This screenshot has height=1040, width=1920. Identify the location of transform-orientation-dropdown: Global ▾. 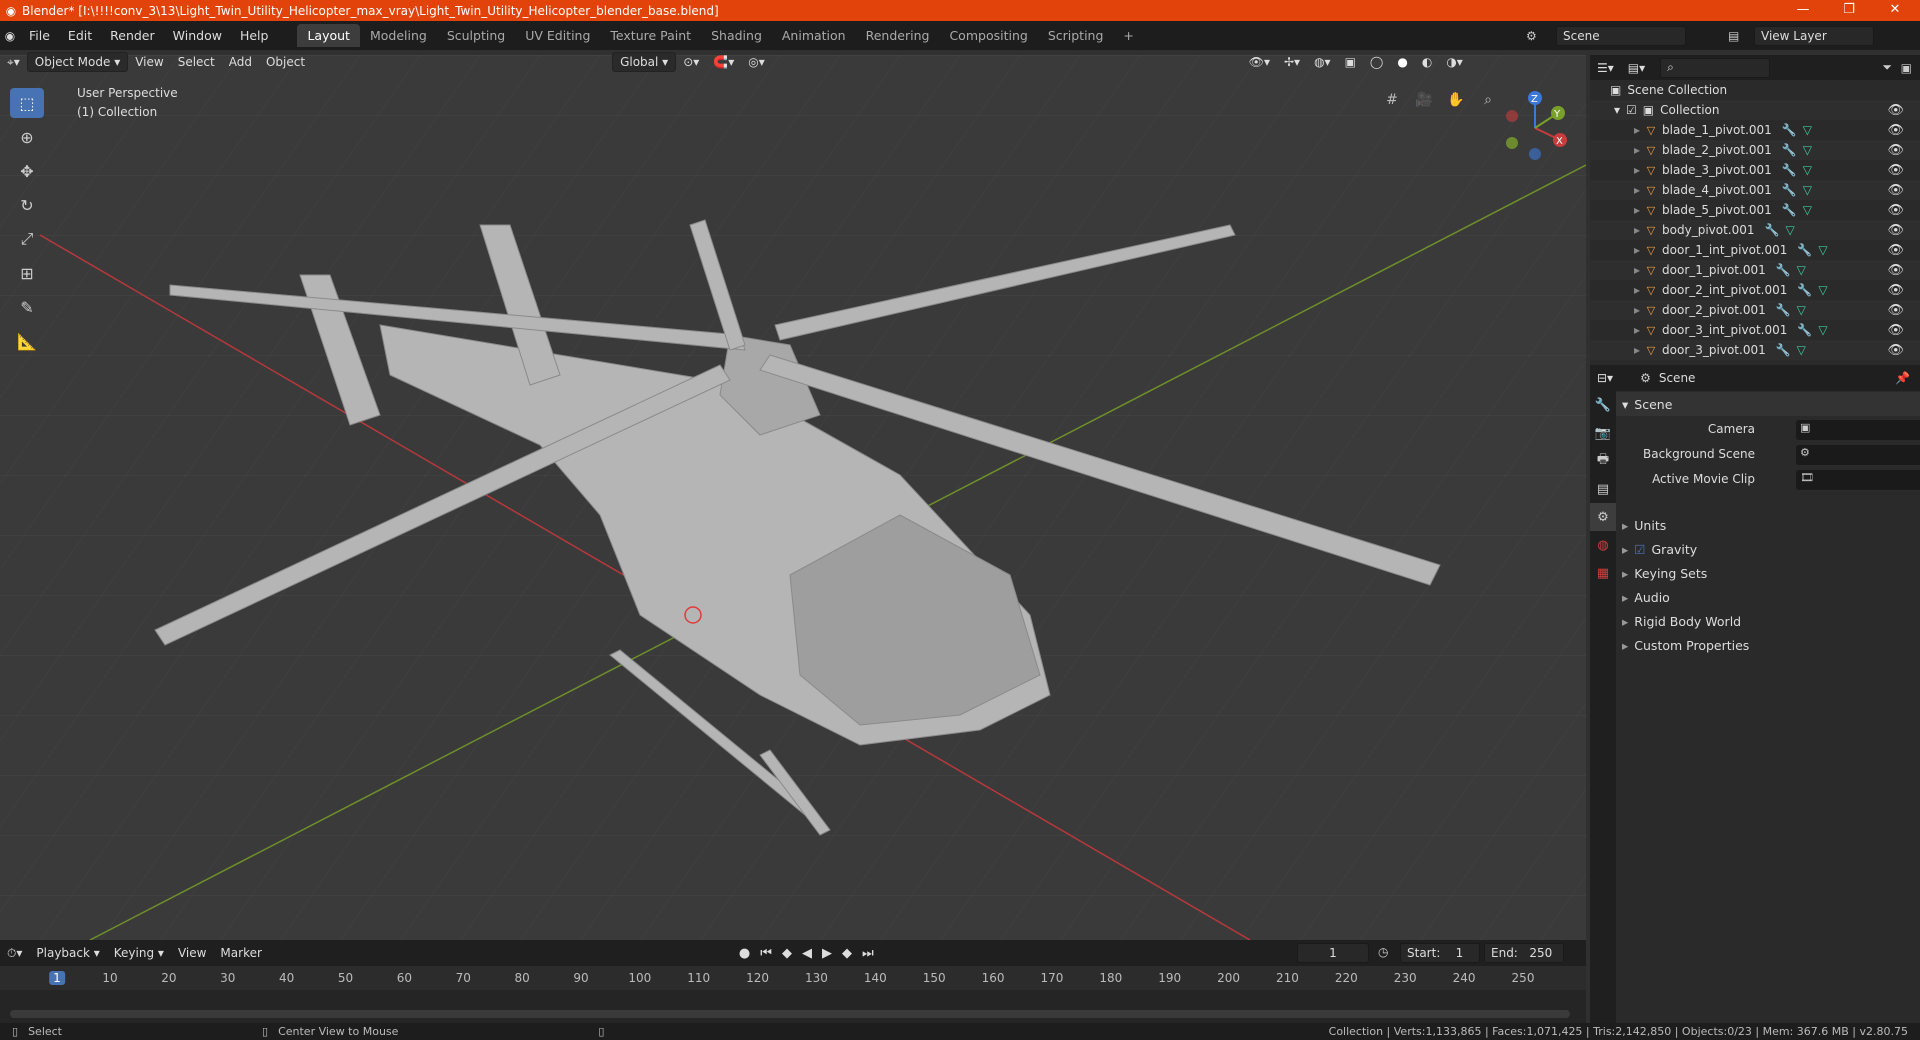
(644, 62).